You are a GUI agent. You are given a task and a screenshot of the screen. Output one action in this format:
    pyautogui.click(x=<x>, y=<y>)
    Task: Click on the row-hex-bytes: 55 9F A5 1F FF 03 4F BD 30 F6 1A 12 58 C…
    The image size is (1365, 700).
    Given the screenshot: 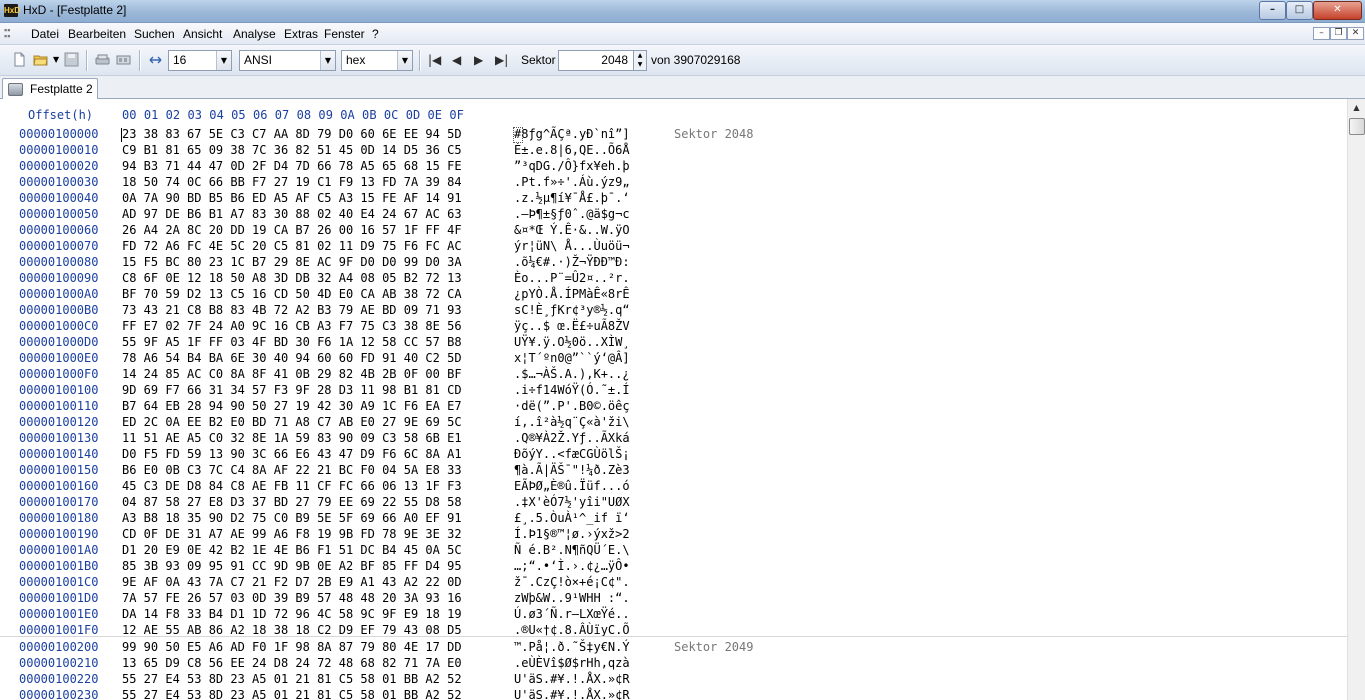 What is the action you would take?
    pyautogui.click(x=292, y=342)
    